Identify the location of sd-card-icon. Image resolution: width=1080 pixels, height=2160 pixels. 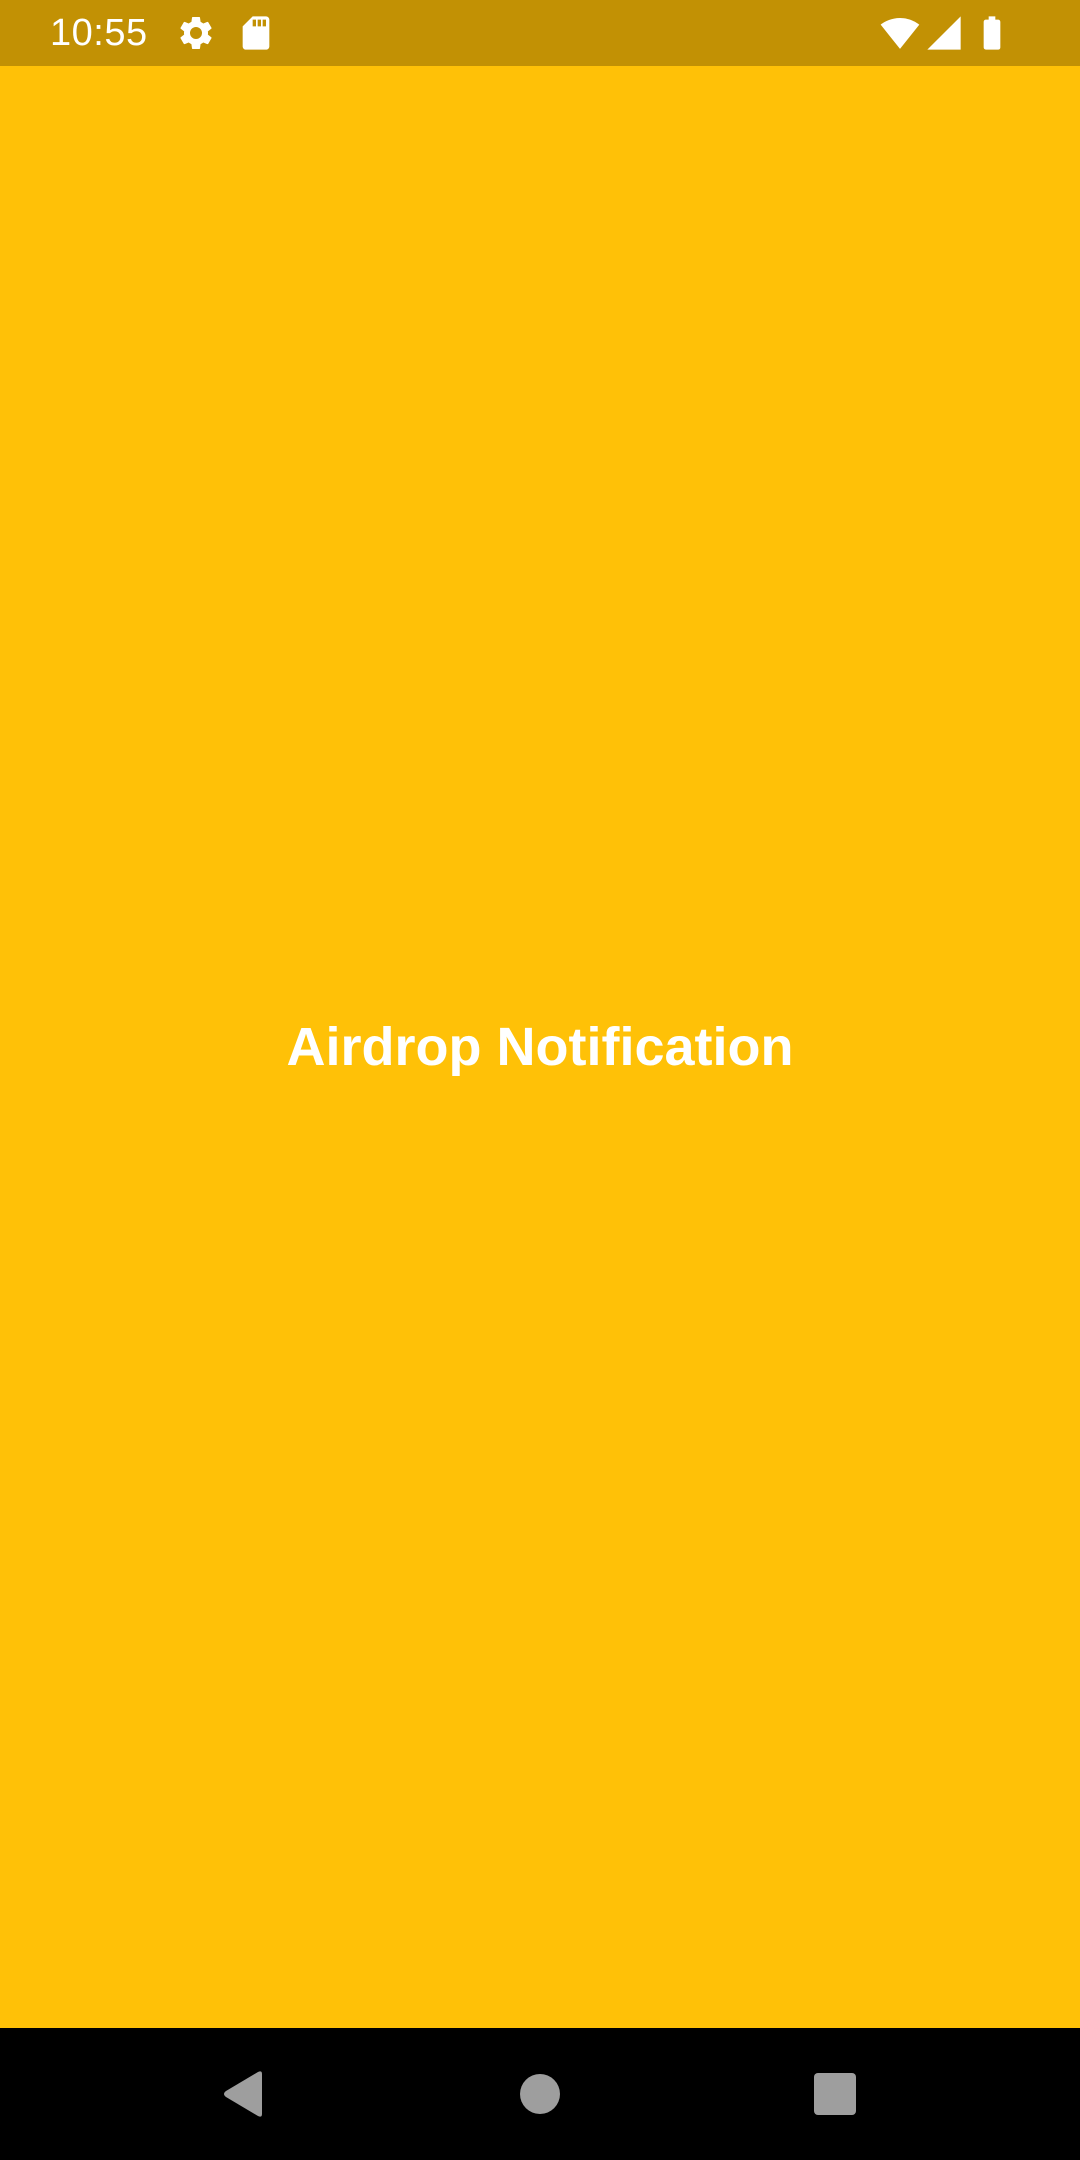
(256, 33).